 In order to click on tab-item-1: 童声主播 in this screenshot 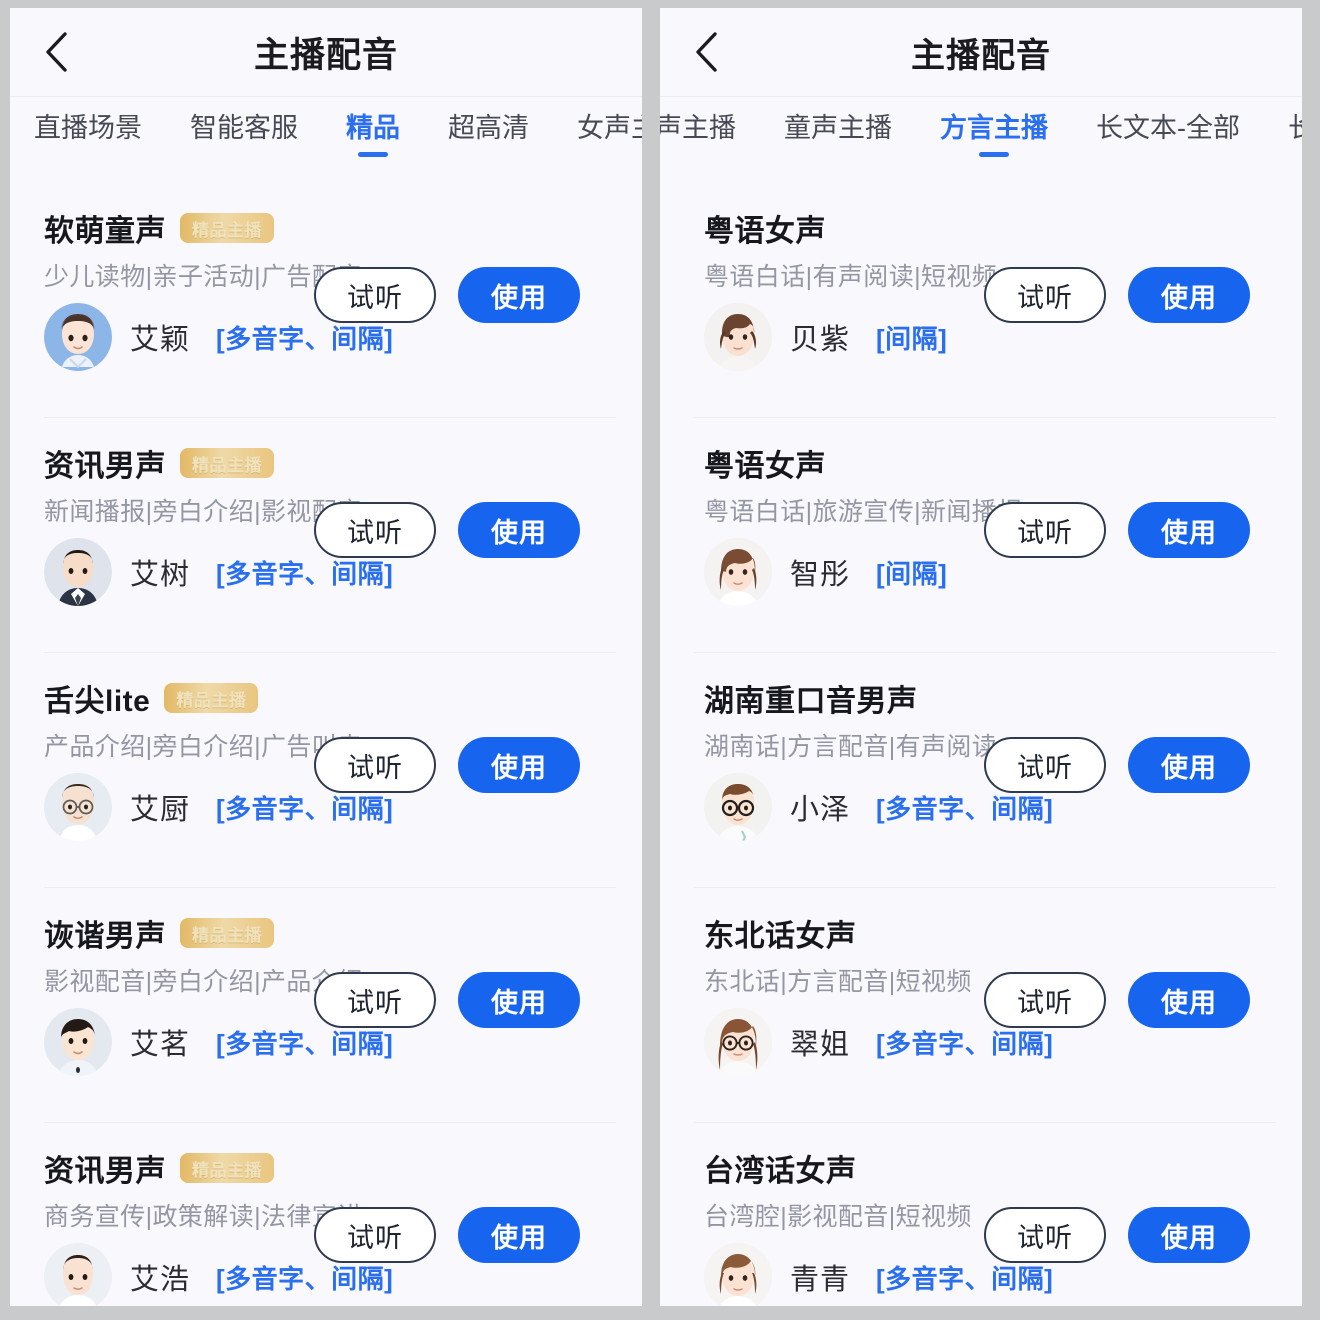, I will do `click(838, 136)`.